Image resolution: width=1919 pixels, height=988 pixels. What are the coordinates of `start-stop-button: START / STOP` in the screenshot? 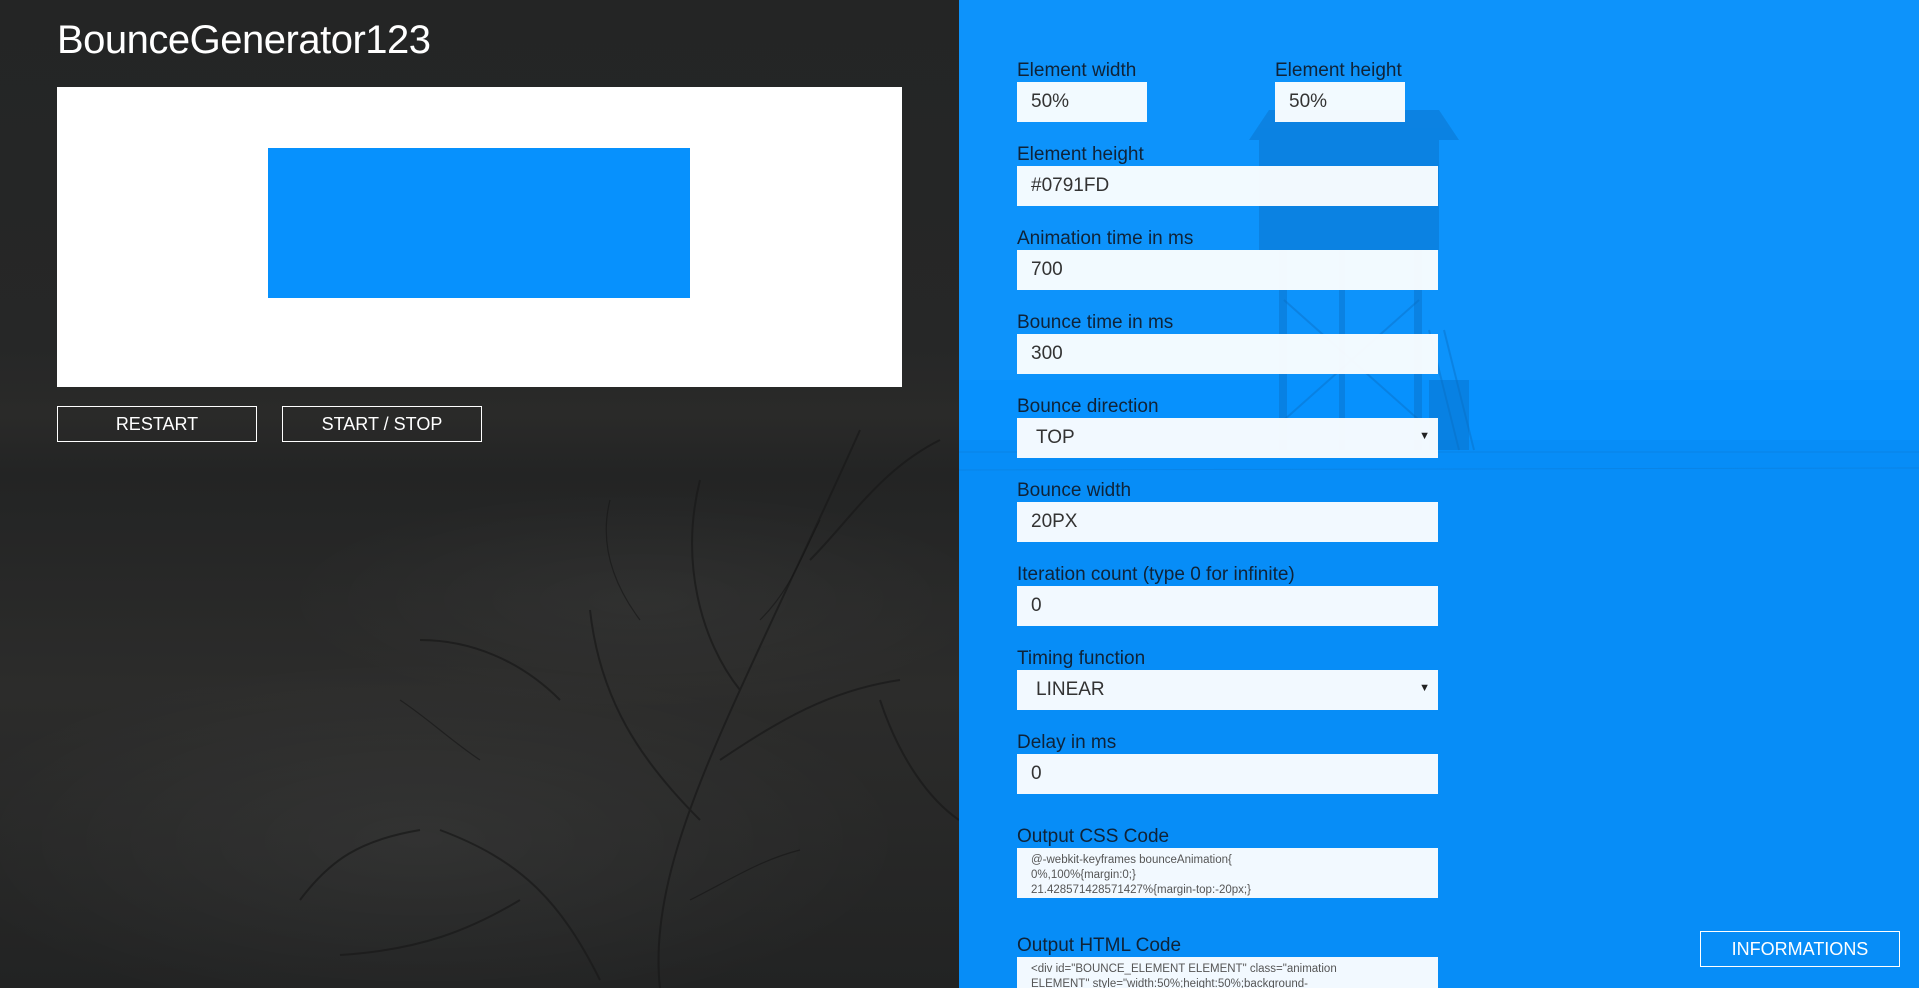 It's located at (382, 424).